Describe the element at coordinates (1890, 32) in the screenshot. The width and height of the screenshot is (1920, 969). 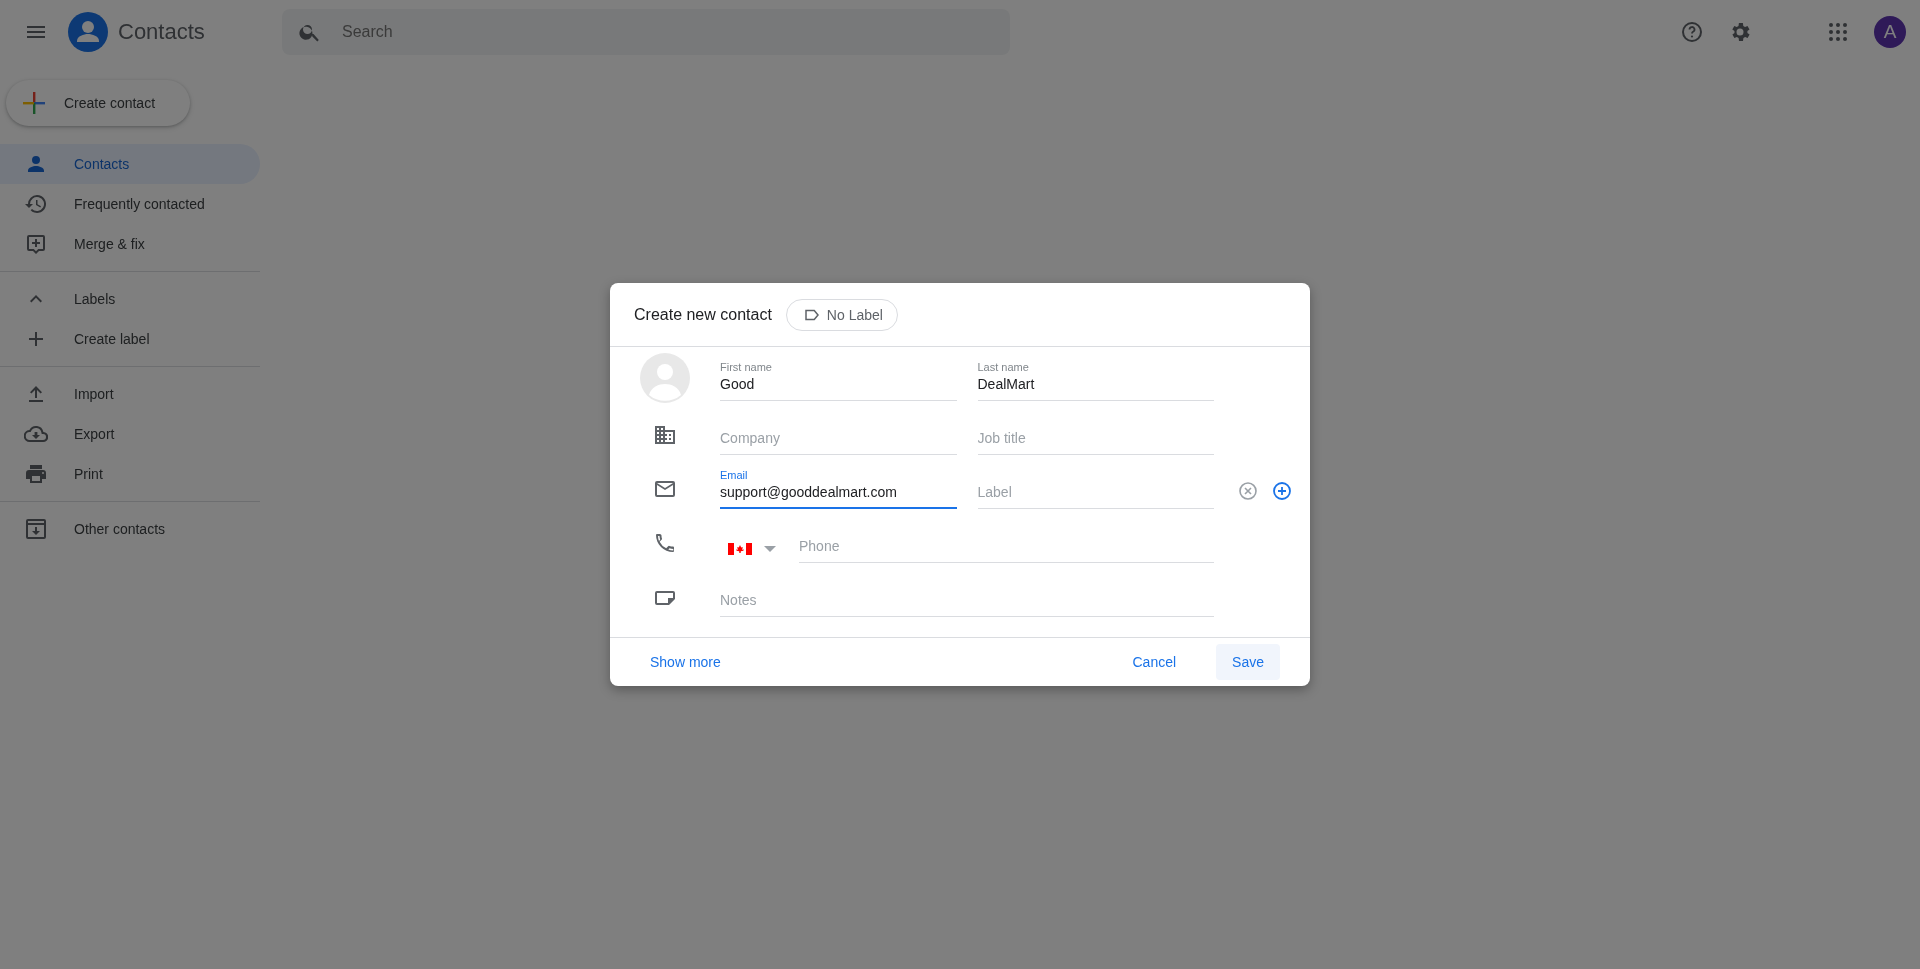
I see `account-avatar: A` at that location.